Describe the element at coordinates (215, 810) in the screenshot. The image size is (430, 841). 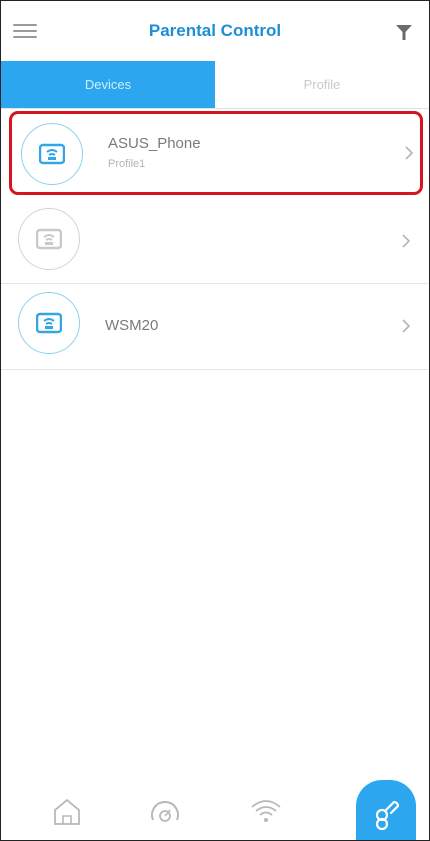
I see `bottom-nav` at that location.